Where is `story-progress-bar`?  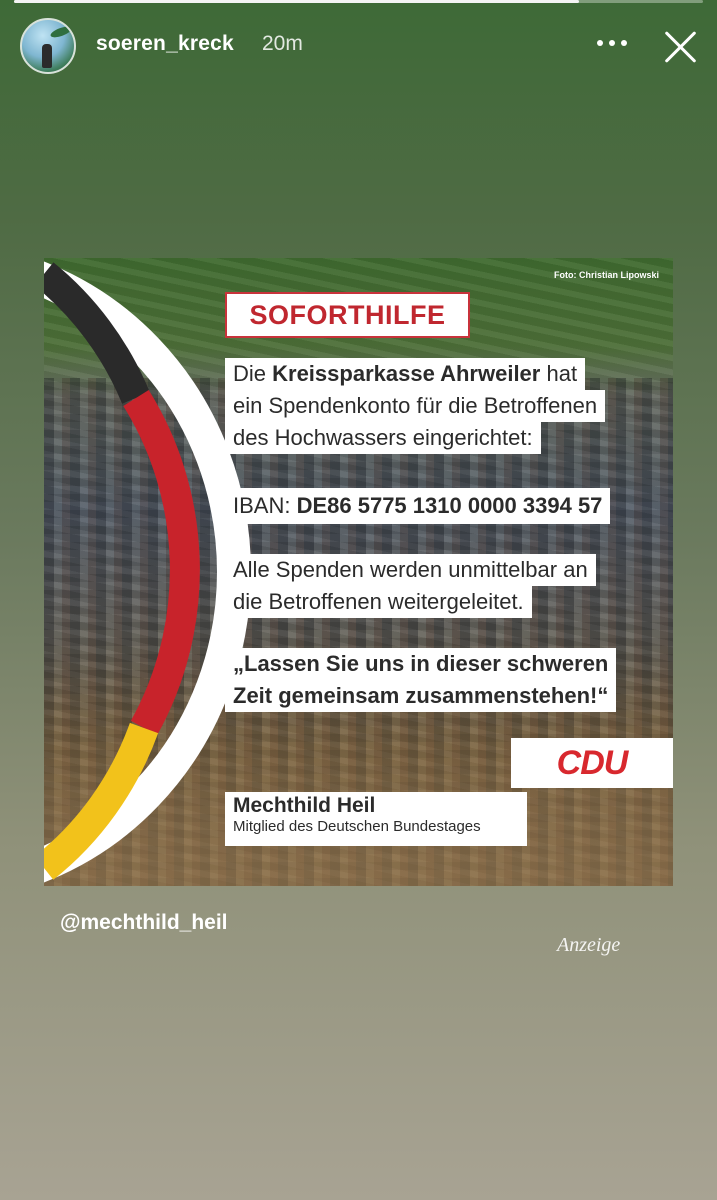 story-progress-bar is located at coordinates (358, 1).